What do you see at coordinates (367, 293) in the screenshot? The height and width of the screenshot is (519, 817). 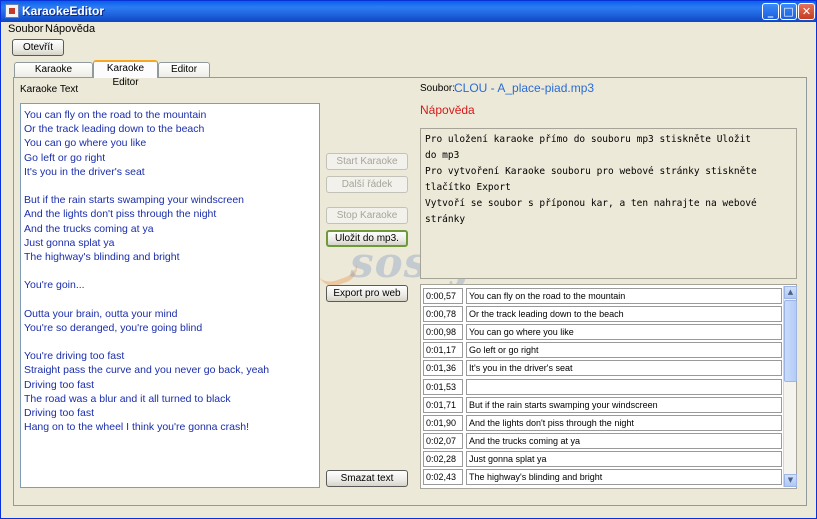 I see `export-web-button: Export pro web` at bounding box center [367, 293].